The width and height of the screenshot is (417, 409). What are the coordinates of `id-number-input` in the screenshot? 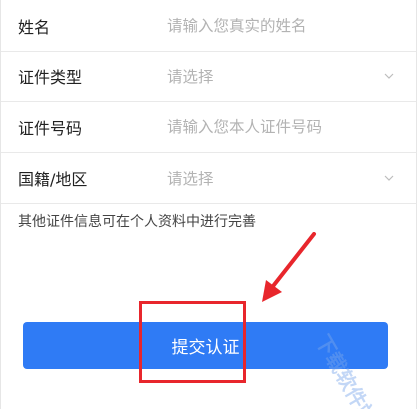 It's located at (282, 126).